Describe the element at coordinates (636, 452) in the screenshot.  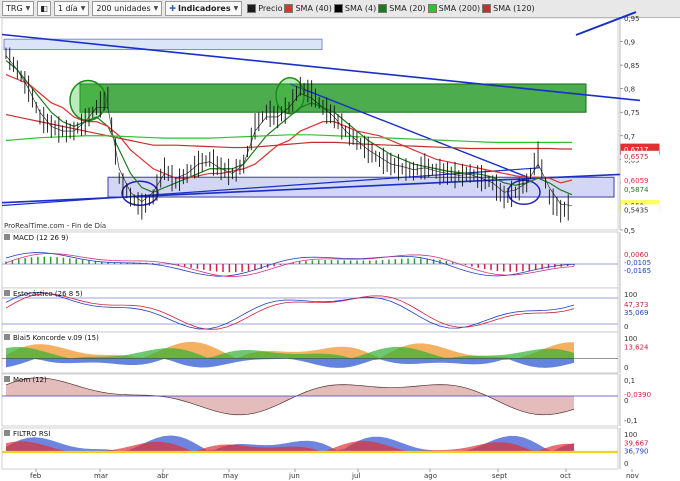
I see `pane-value-tag: 36,790` at that location.